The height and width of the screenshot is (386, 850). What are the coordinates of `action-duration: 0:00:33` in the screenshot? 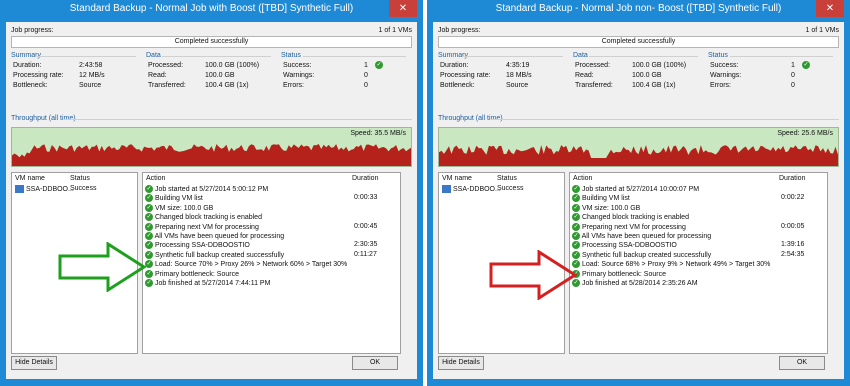 It's located at (366, 198).